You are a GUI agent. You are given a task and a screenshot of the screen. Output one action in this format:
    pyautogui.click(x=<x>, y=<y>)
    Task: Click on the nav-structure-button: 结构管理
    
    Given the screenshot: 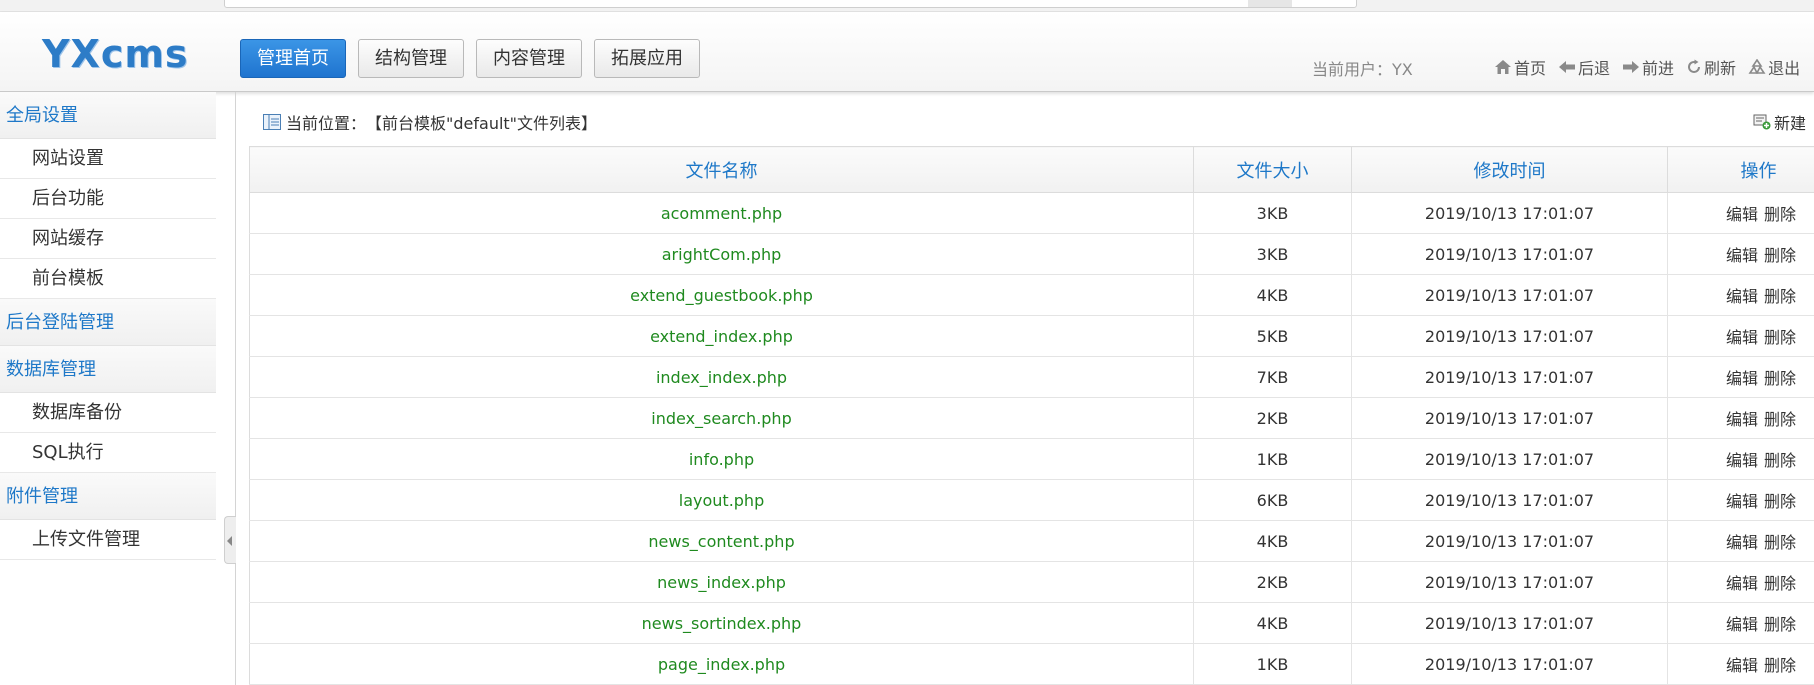 What is the action you would take?
    pyautogui.click(x=411, y=58)
    